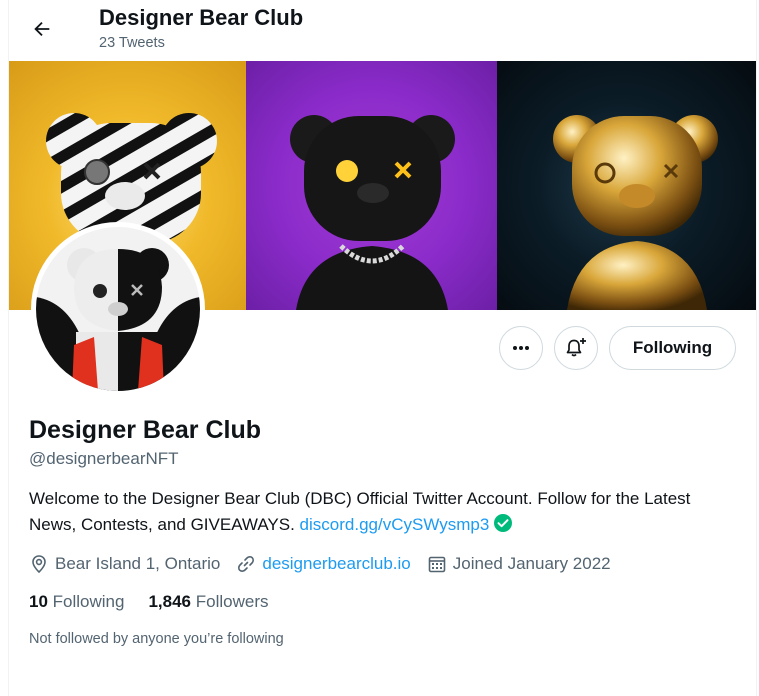 This screenshot has width=759, height=696. I want to click on page-title: Designer Bear Club, so click(201, 17).